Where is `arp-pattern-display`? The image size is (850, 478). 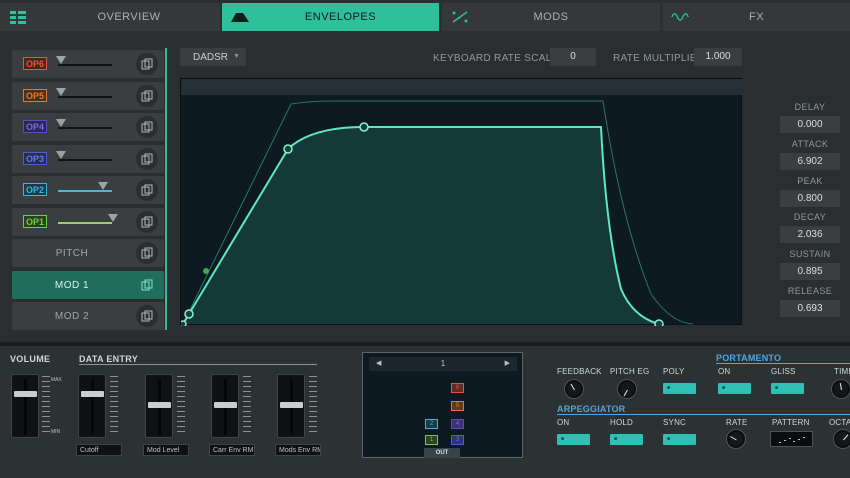 arp-pattern-display is located at coordinates (791, 439).